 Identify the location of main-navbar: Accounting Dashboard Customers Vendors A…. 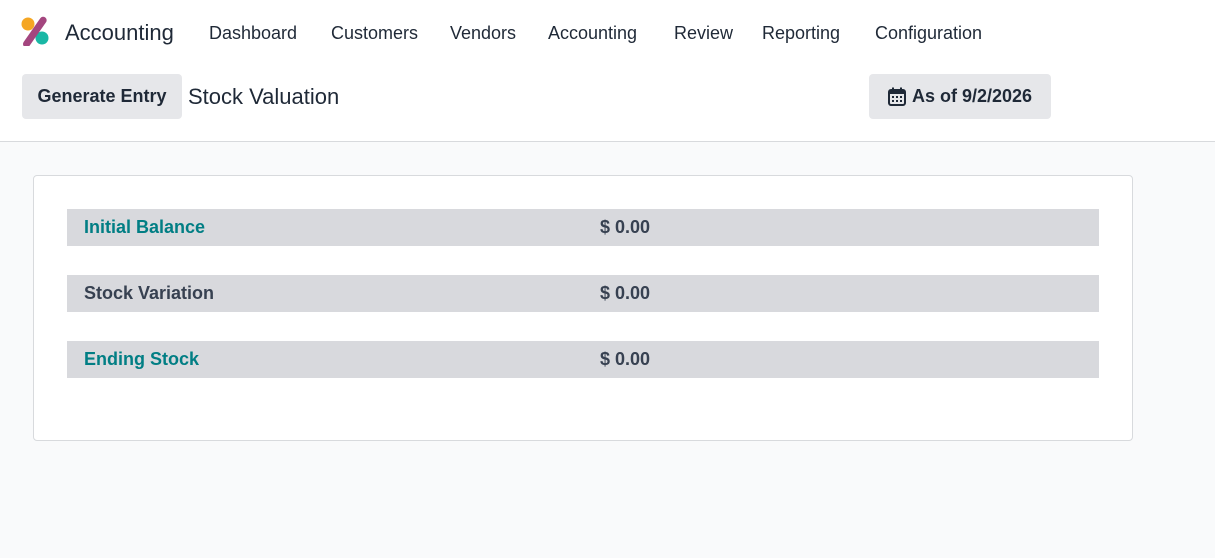
(607, 32).